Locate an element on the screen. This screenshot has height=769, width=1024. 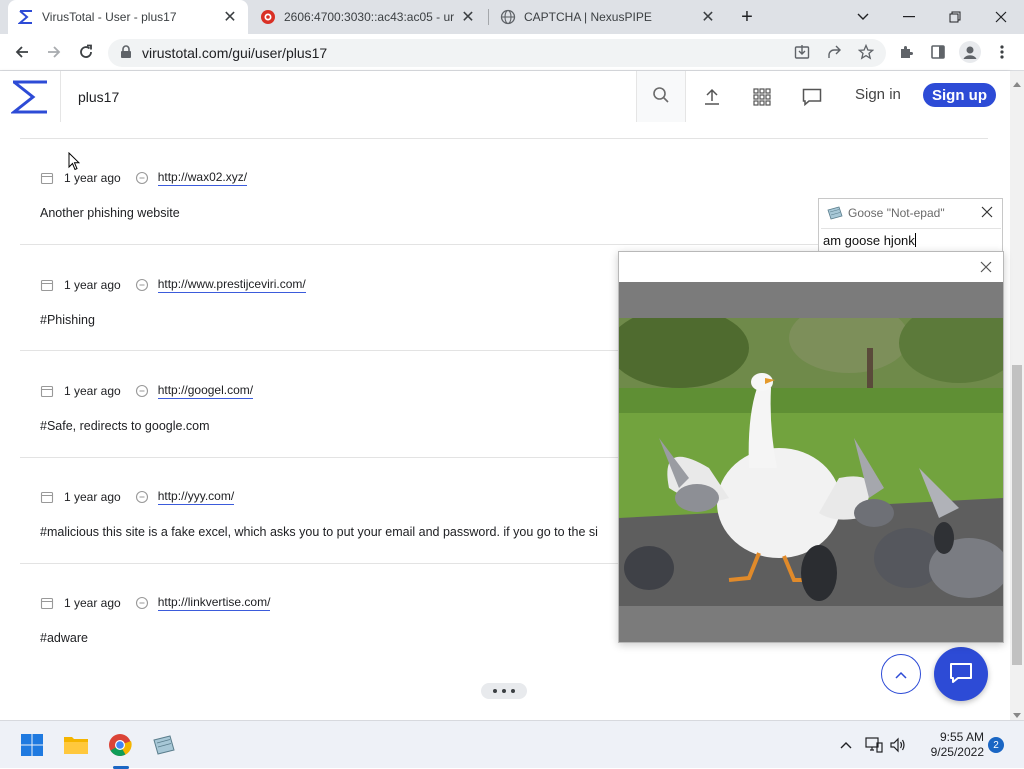
forward-icon is located at coordinates (54, 52).